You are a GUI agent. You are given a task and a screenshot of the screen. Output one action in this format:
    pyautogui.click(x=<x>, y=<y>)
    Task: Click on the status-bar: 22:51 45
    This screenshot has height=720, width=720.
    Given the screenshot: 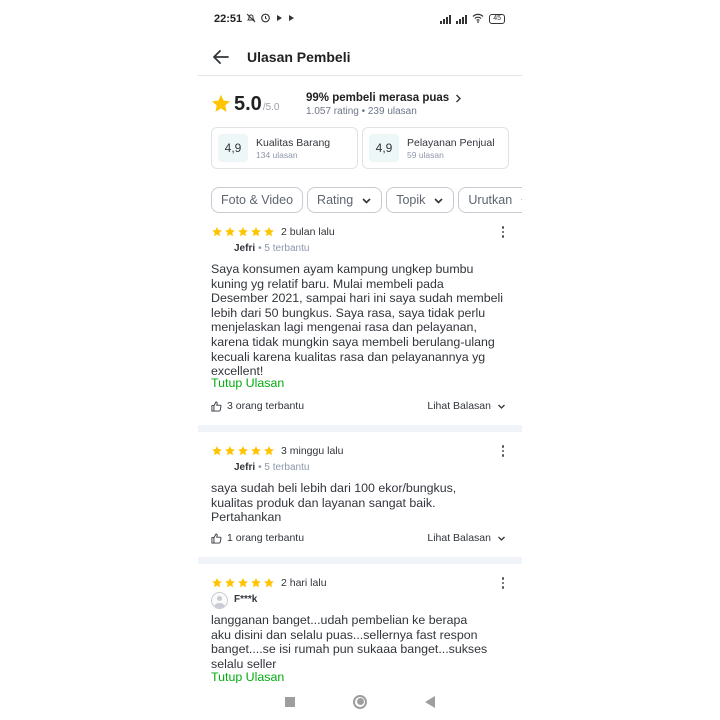 What is the action you would take?
    pyautogui.click(x=360, y=19)
    